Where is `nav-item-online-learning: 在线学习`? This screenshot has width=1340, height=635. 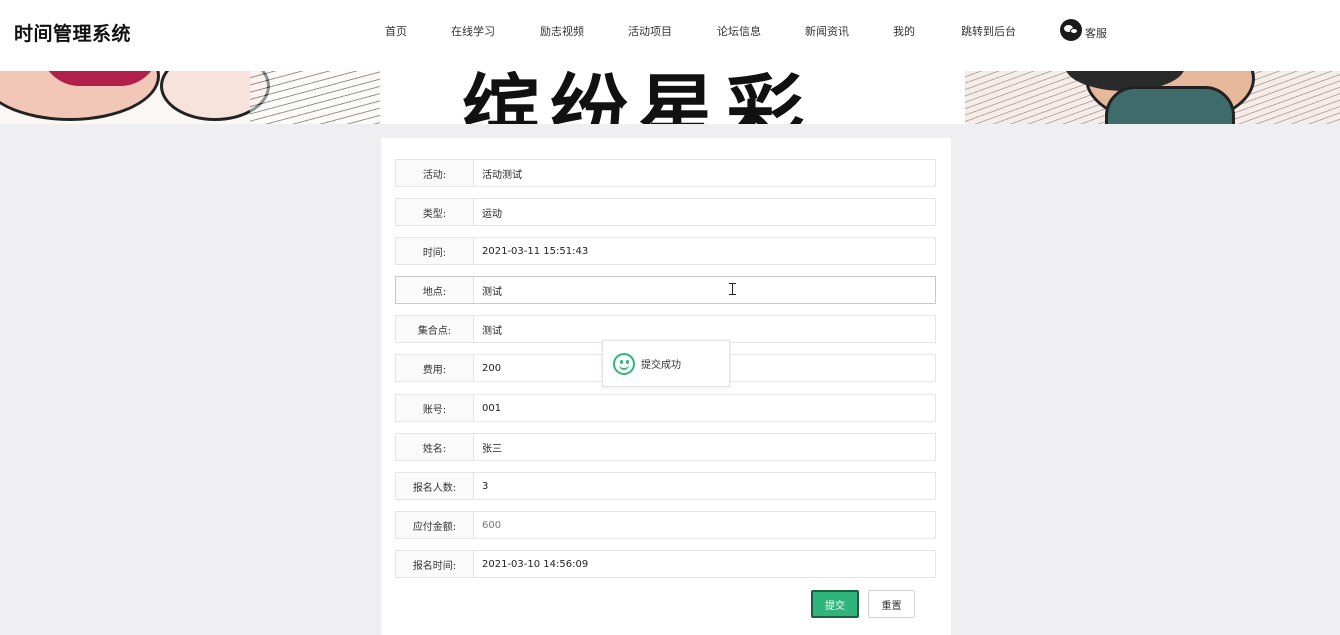 nav-item-online-learning: 在线学习 is located at coordinates (473, 31).